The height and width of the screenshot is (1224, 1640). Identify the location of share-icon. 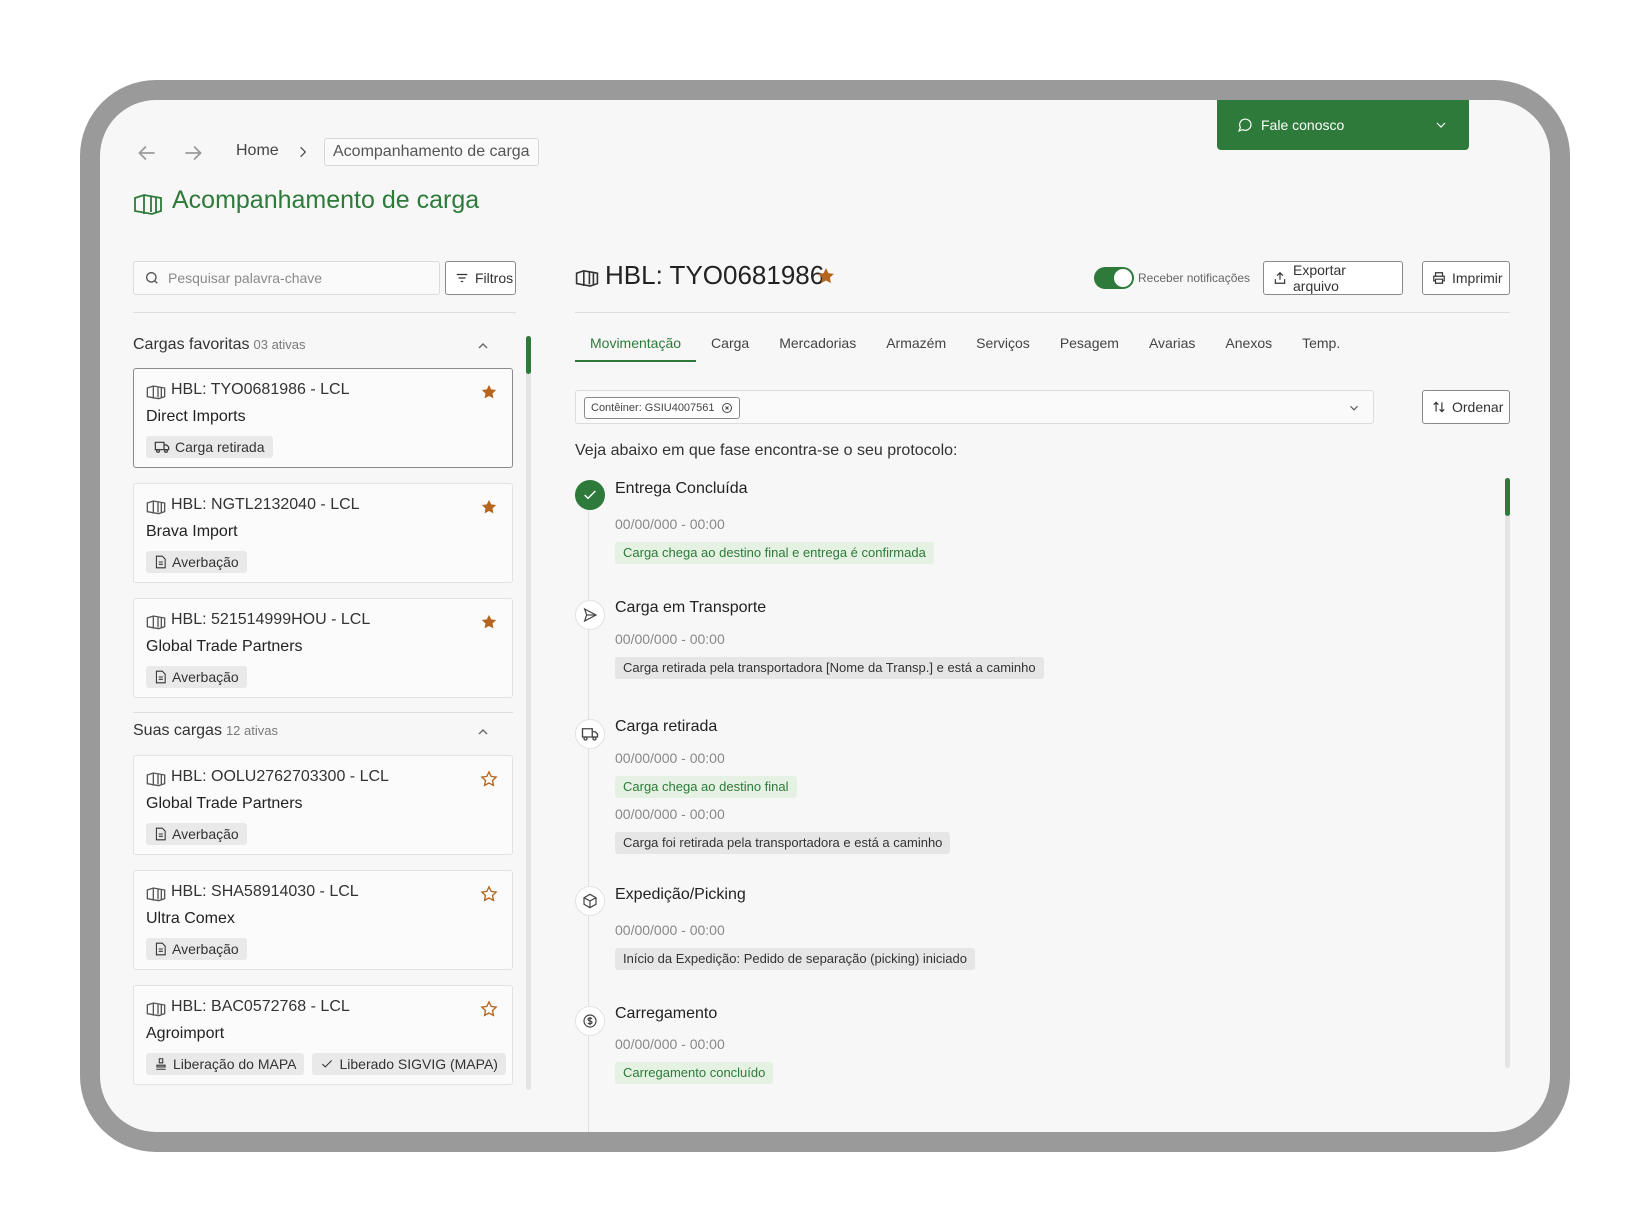
(1280, 278).